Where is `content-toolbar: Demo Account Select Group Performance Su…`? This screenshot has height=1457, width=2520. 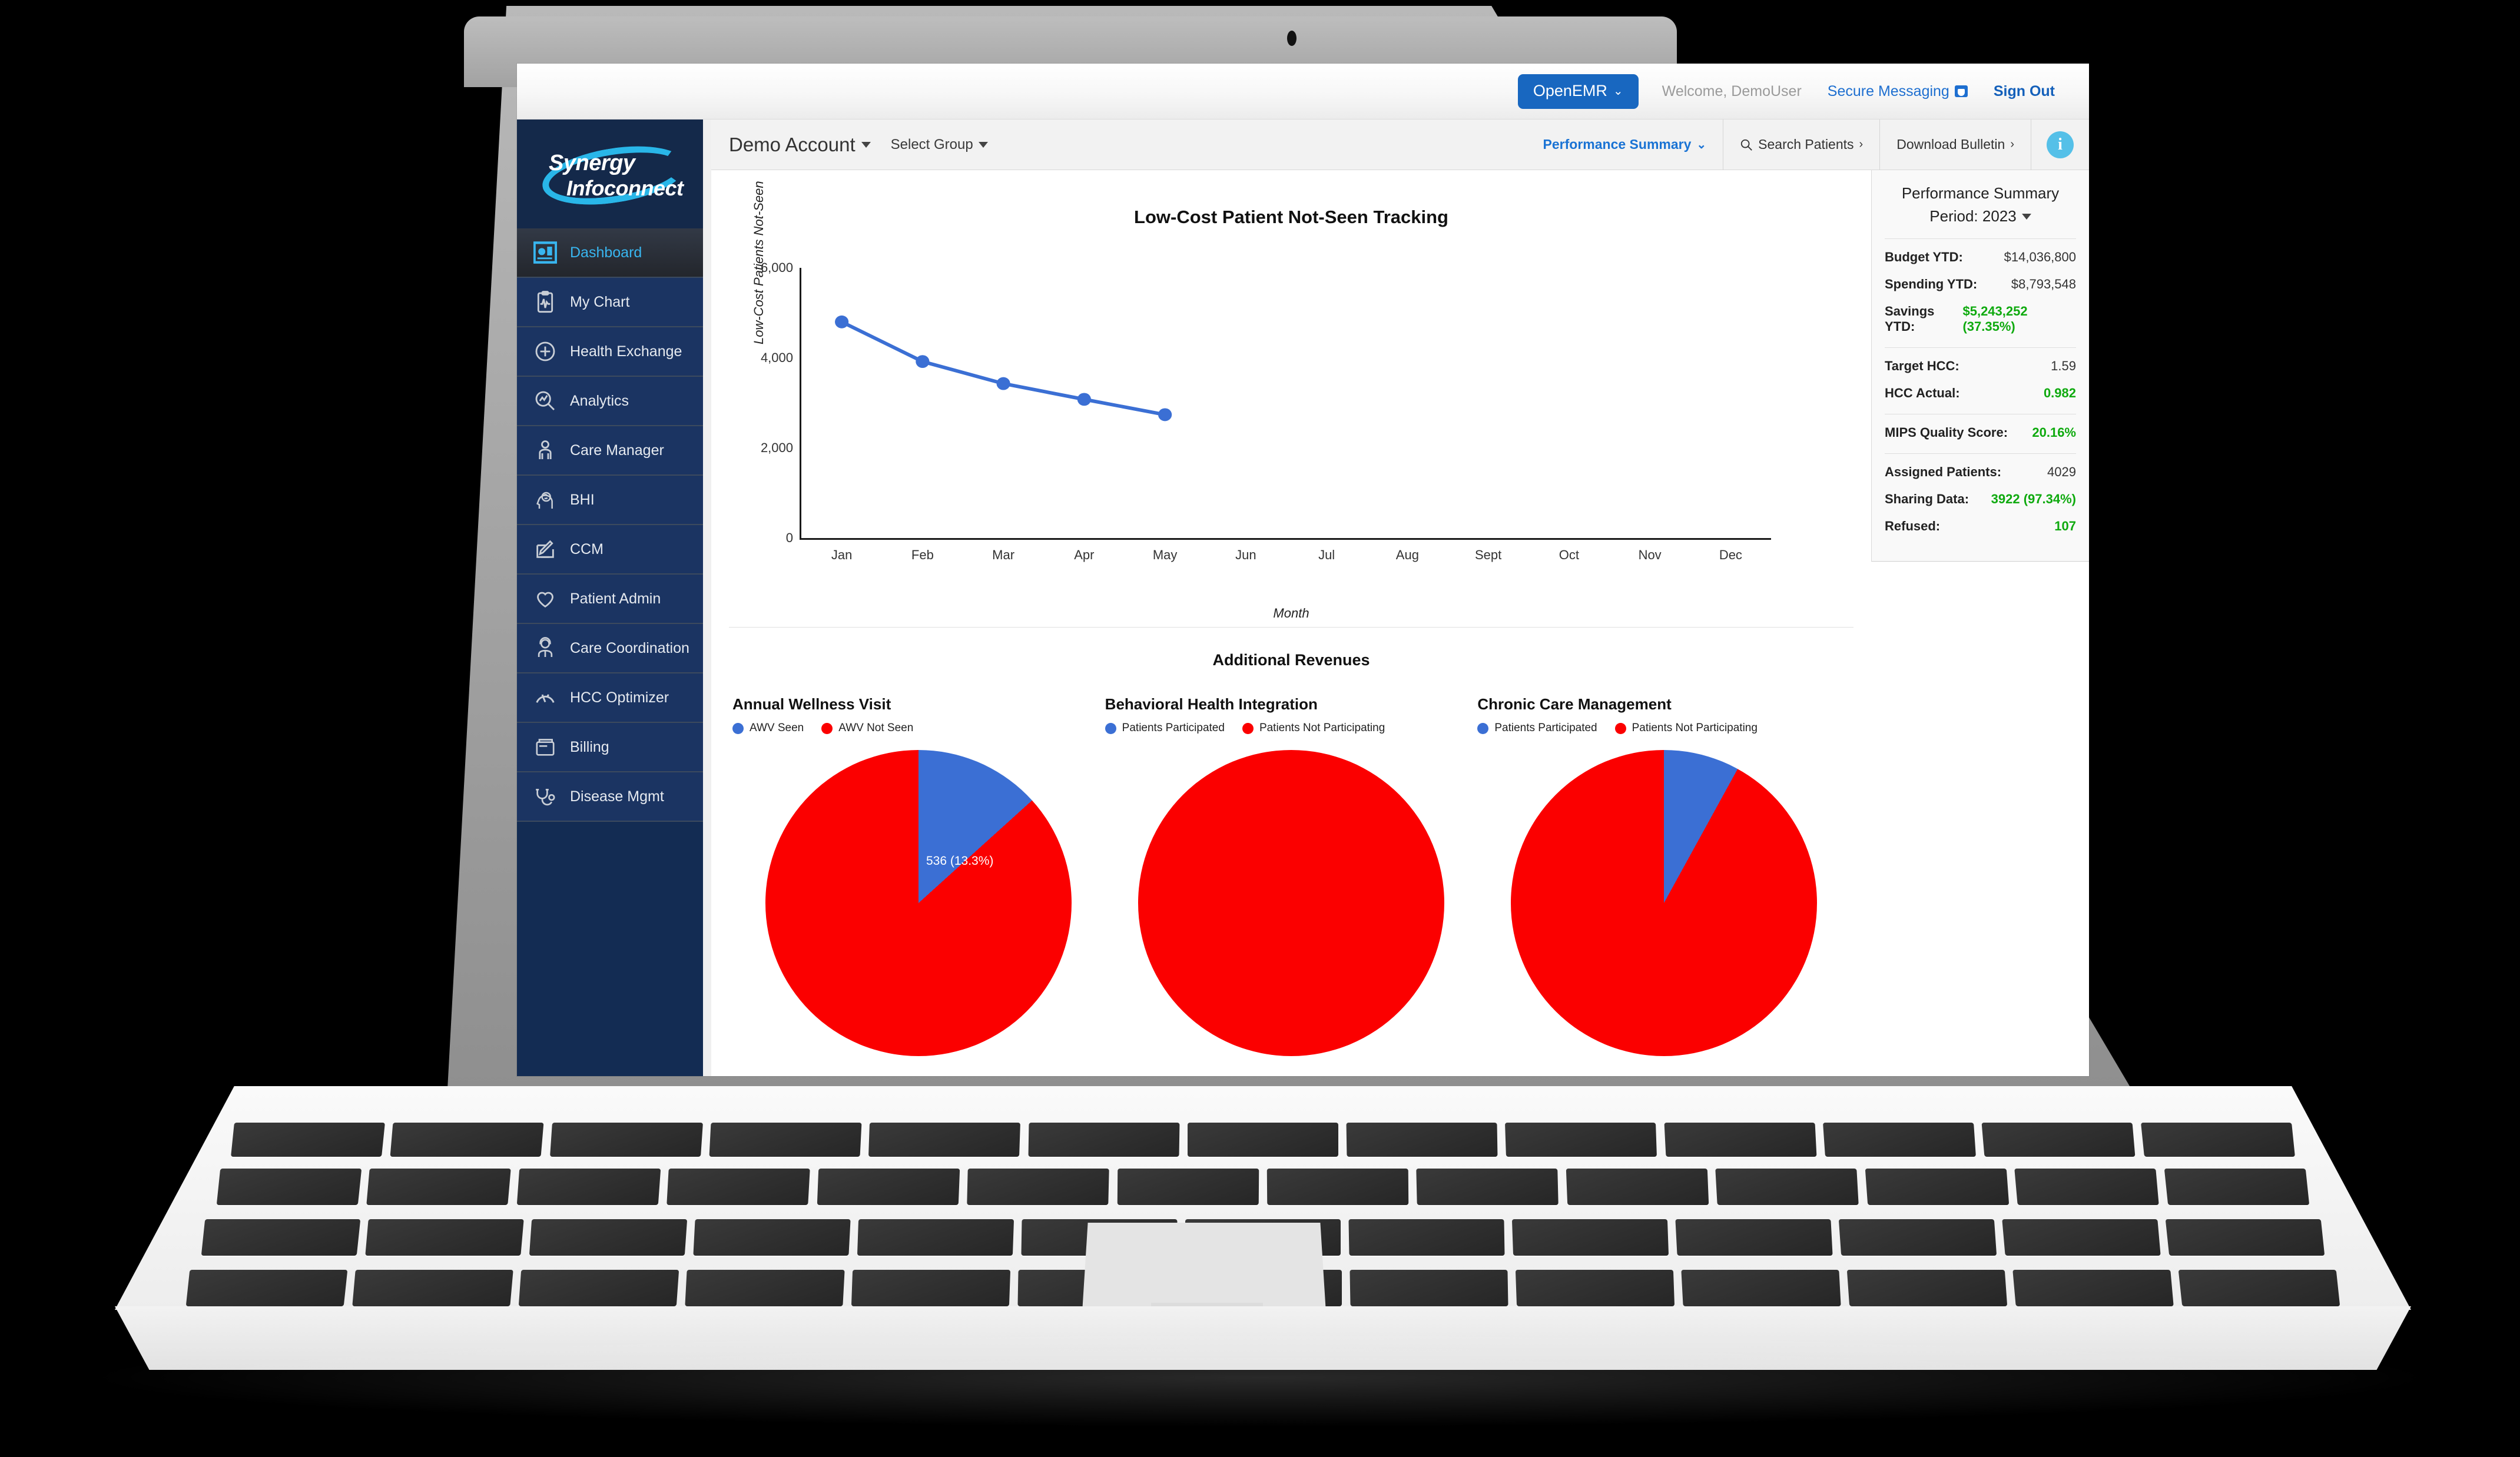
content-toolbar: Demo Account Select Group Performance Su… is located at coordinates (1400, 144).